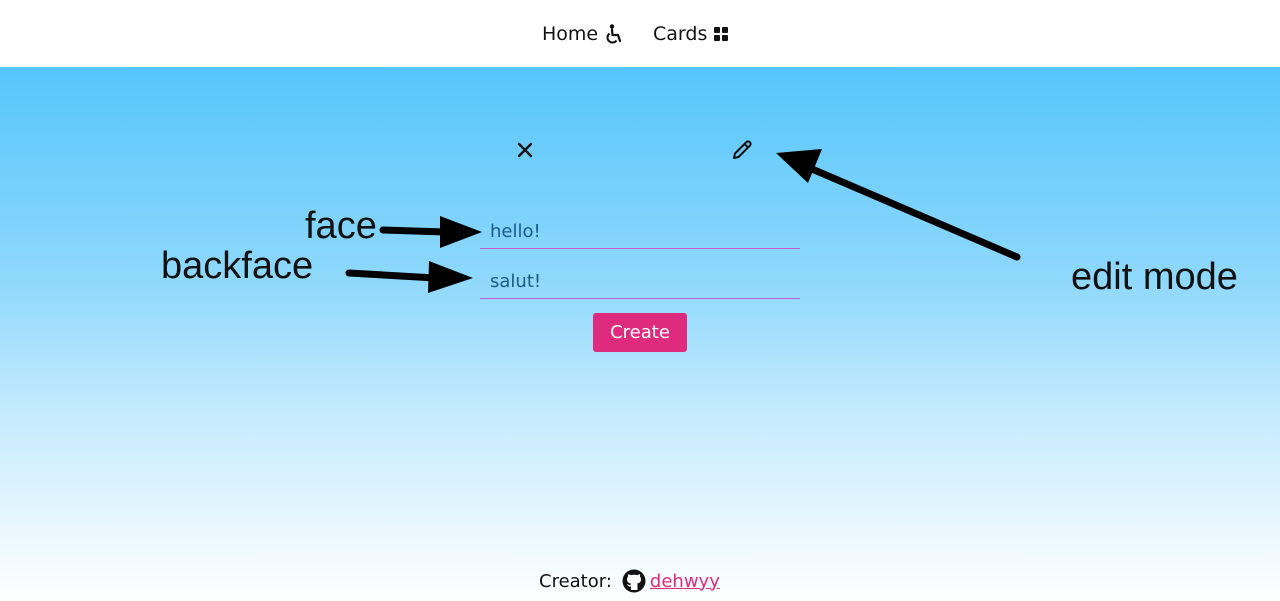  I want to click on create-button: Create, so click(640, 332).